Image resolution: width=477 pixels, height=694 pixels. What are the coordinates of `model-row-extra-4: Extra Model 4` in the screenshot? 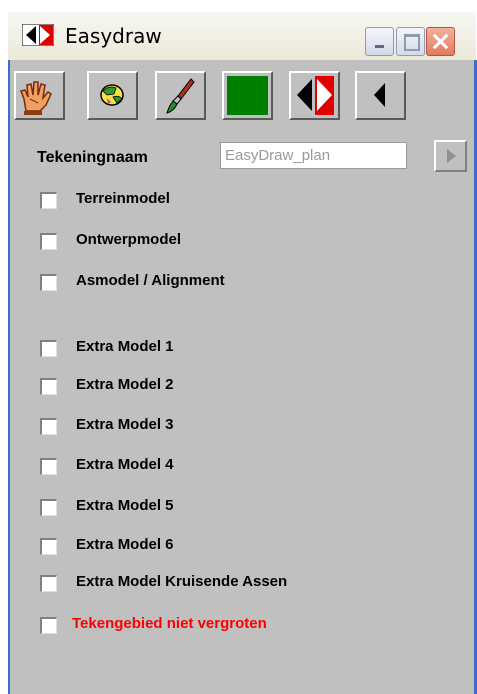 It's located at (240, 468).